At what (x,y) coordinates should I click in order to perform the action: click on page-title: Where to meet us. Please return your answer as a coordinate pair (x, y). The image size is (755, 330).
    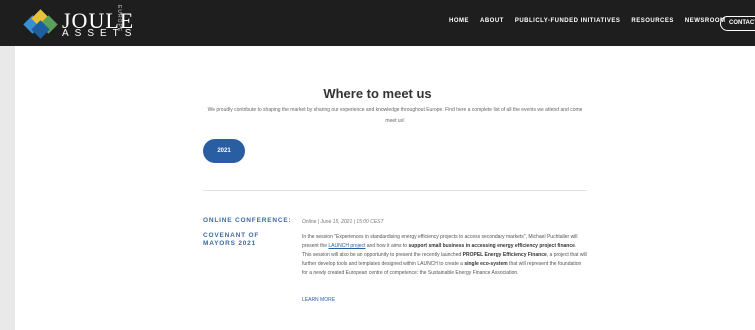
    Looking at the image, I should click on (377, 93).